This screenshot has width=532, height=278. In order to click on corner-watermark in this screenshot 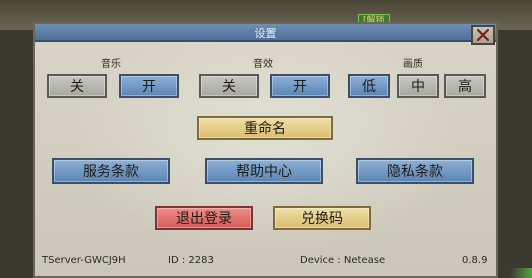, I will do `click(521, 273)`.